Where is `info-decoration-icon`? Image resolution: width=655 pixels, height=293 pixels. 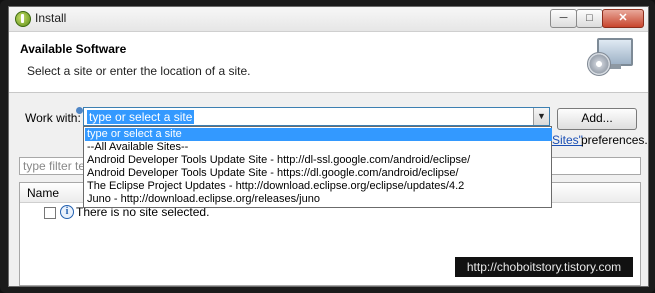 info-decoration-icon is located at coordinates (79, 110).